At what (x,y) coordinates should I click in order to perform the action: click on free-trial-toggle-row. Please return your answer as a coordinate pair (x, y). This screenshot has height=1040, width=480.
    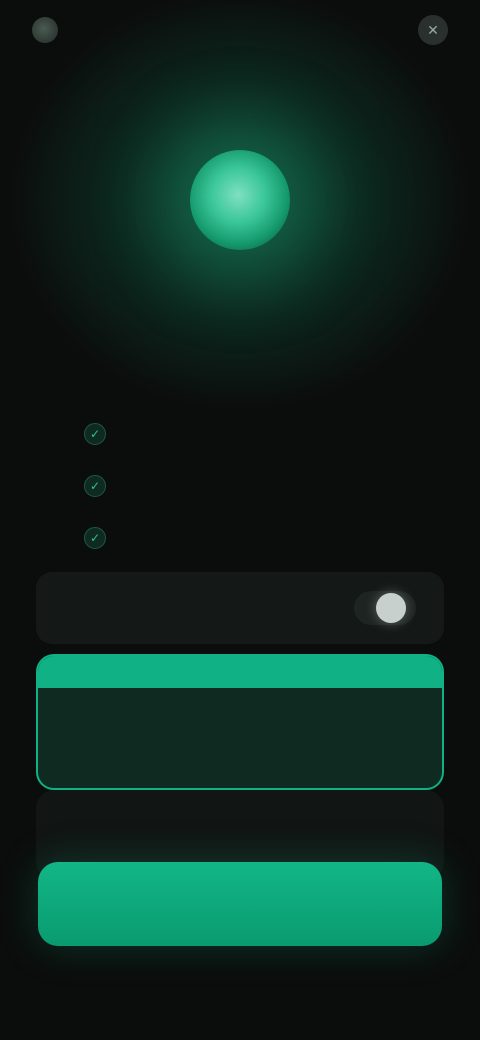
    Looking at the image, I should click on (240, 608).